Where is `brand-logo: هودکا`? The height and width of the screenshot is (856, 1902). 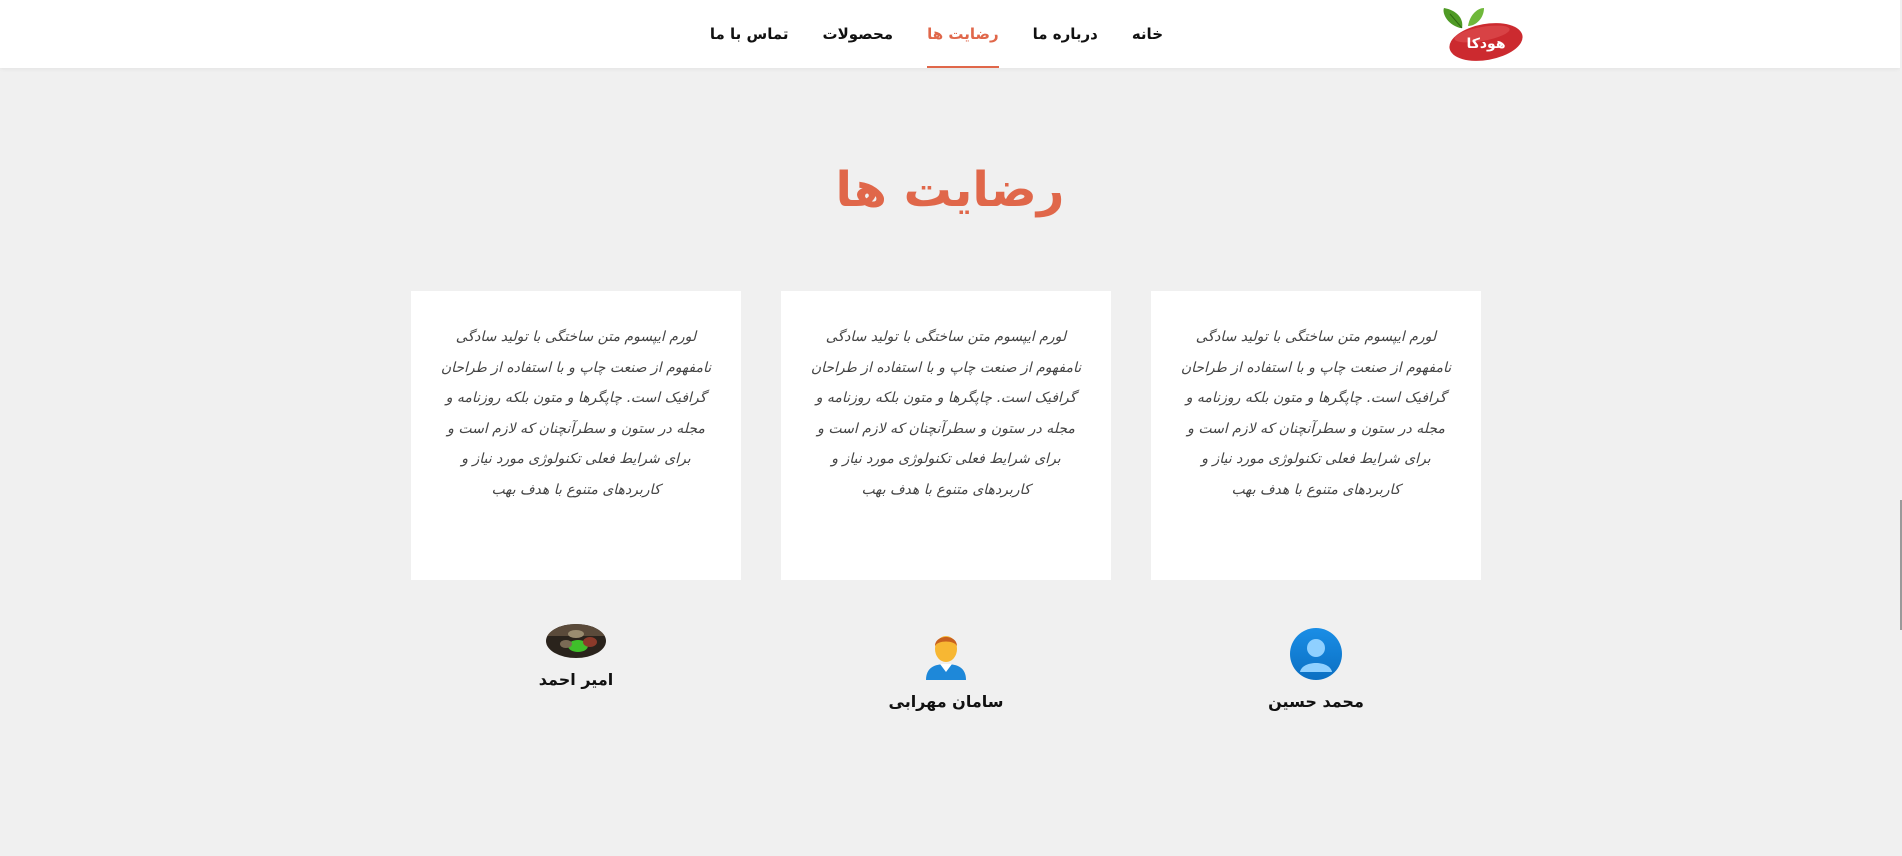 brand-logo: هودکا is located at coordinates (1483, 35).